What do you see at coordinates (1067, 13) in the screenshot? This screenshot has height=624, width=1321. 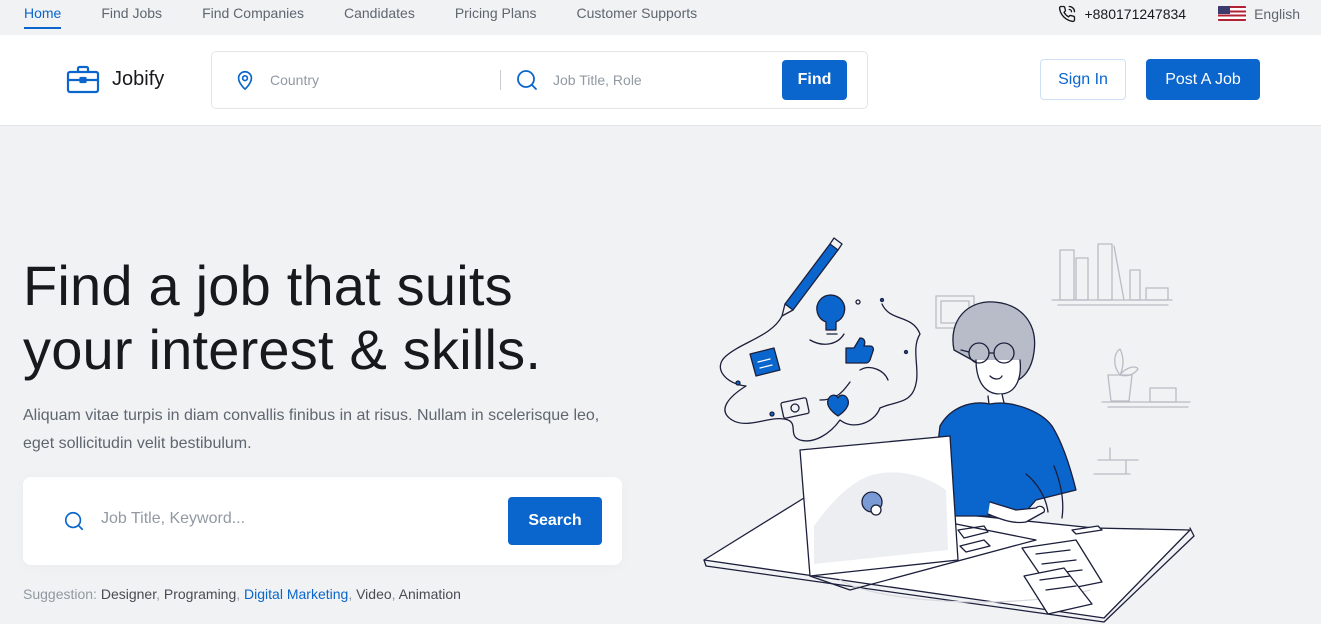 I see `phone-icon` at bounding box center [1067, 13].